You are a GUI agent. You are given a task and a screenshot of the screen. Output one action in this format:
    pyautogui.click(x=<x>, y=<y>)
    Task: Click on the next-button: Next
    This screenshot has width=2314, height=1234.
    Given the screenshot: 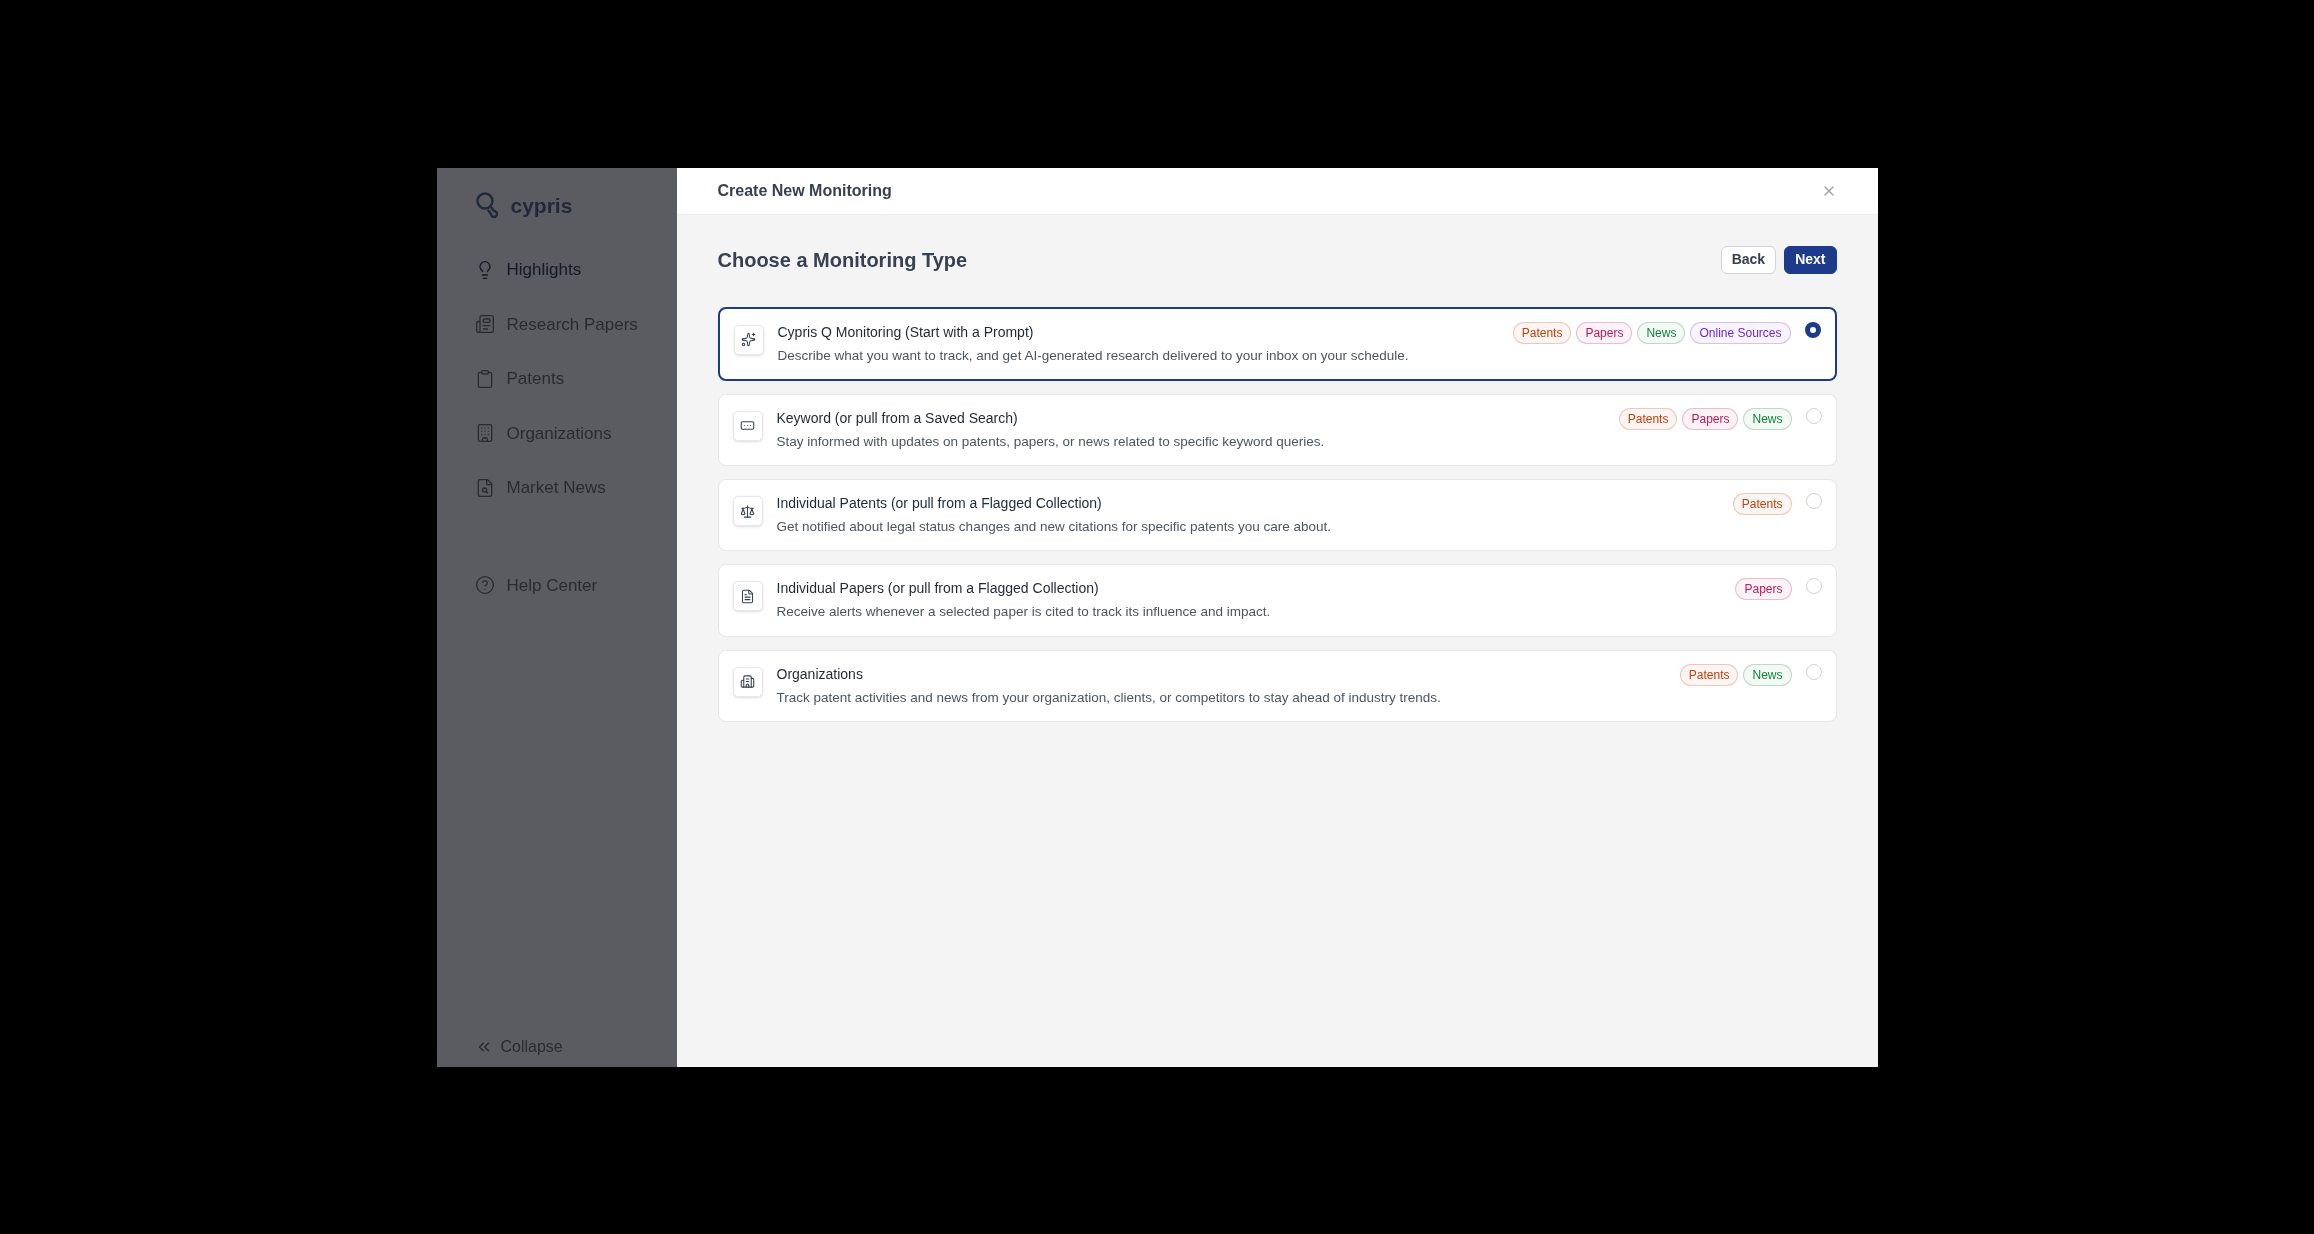 What is the action you would take?
    pyautogui.click(x=1810, y=259)
    